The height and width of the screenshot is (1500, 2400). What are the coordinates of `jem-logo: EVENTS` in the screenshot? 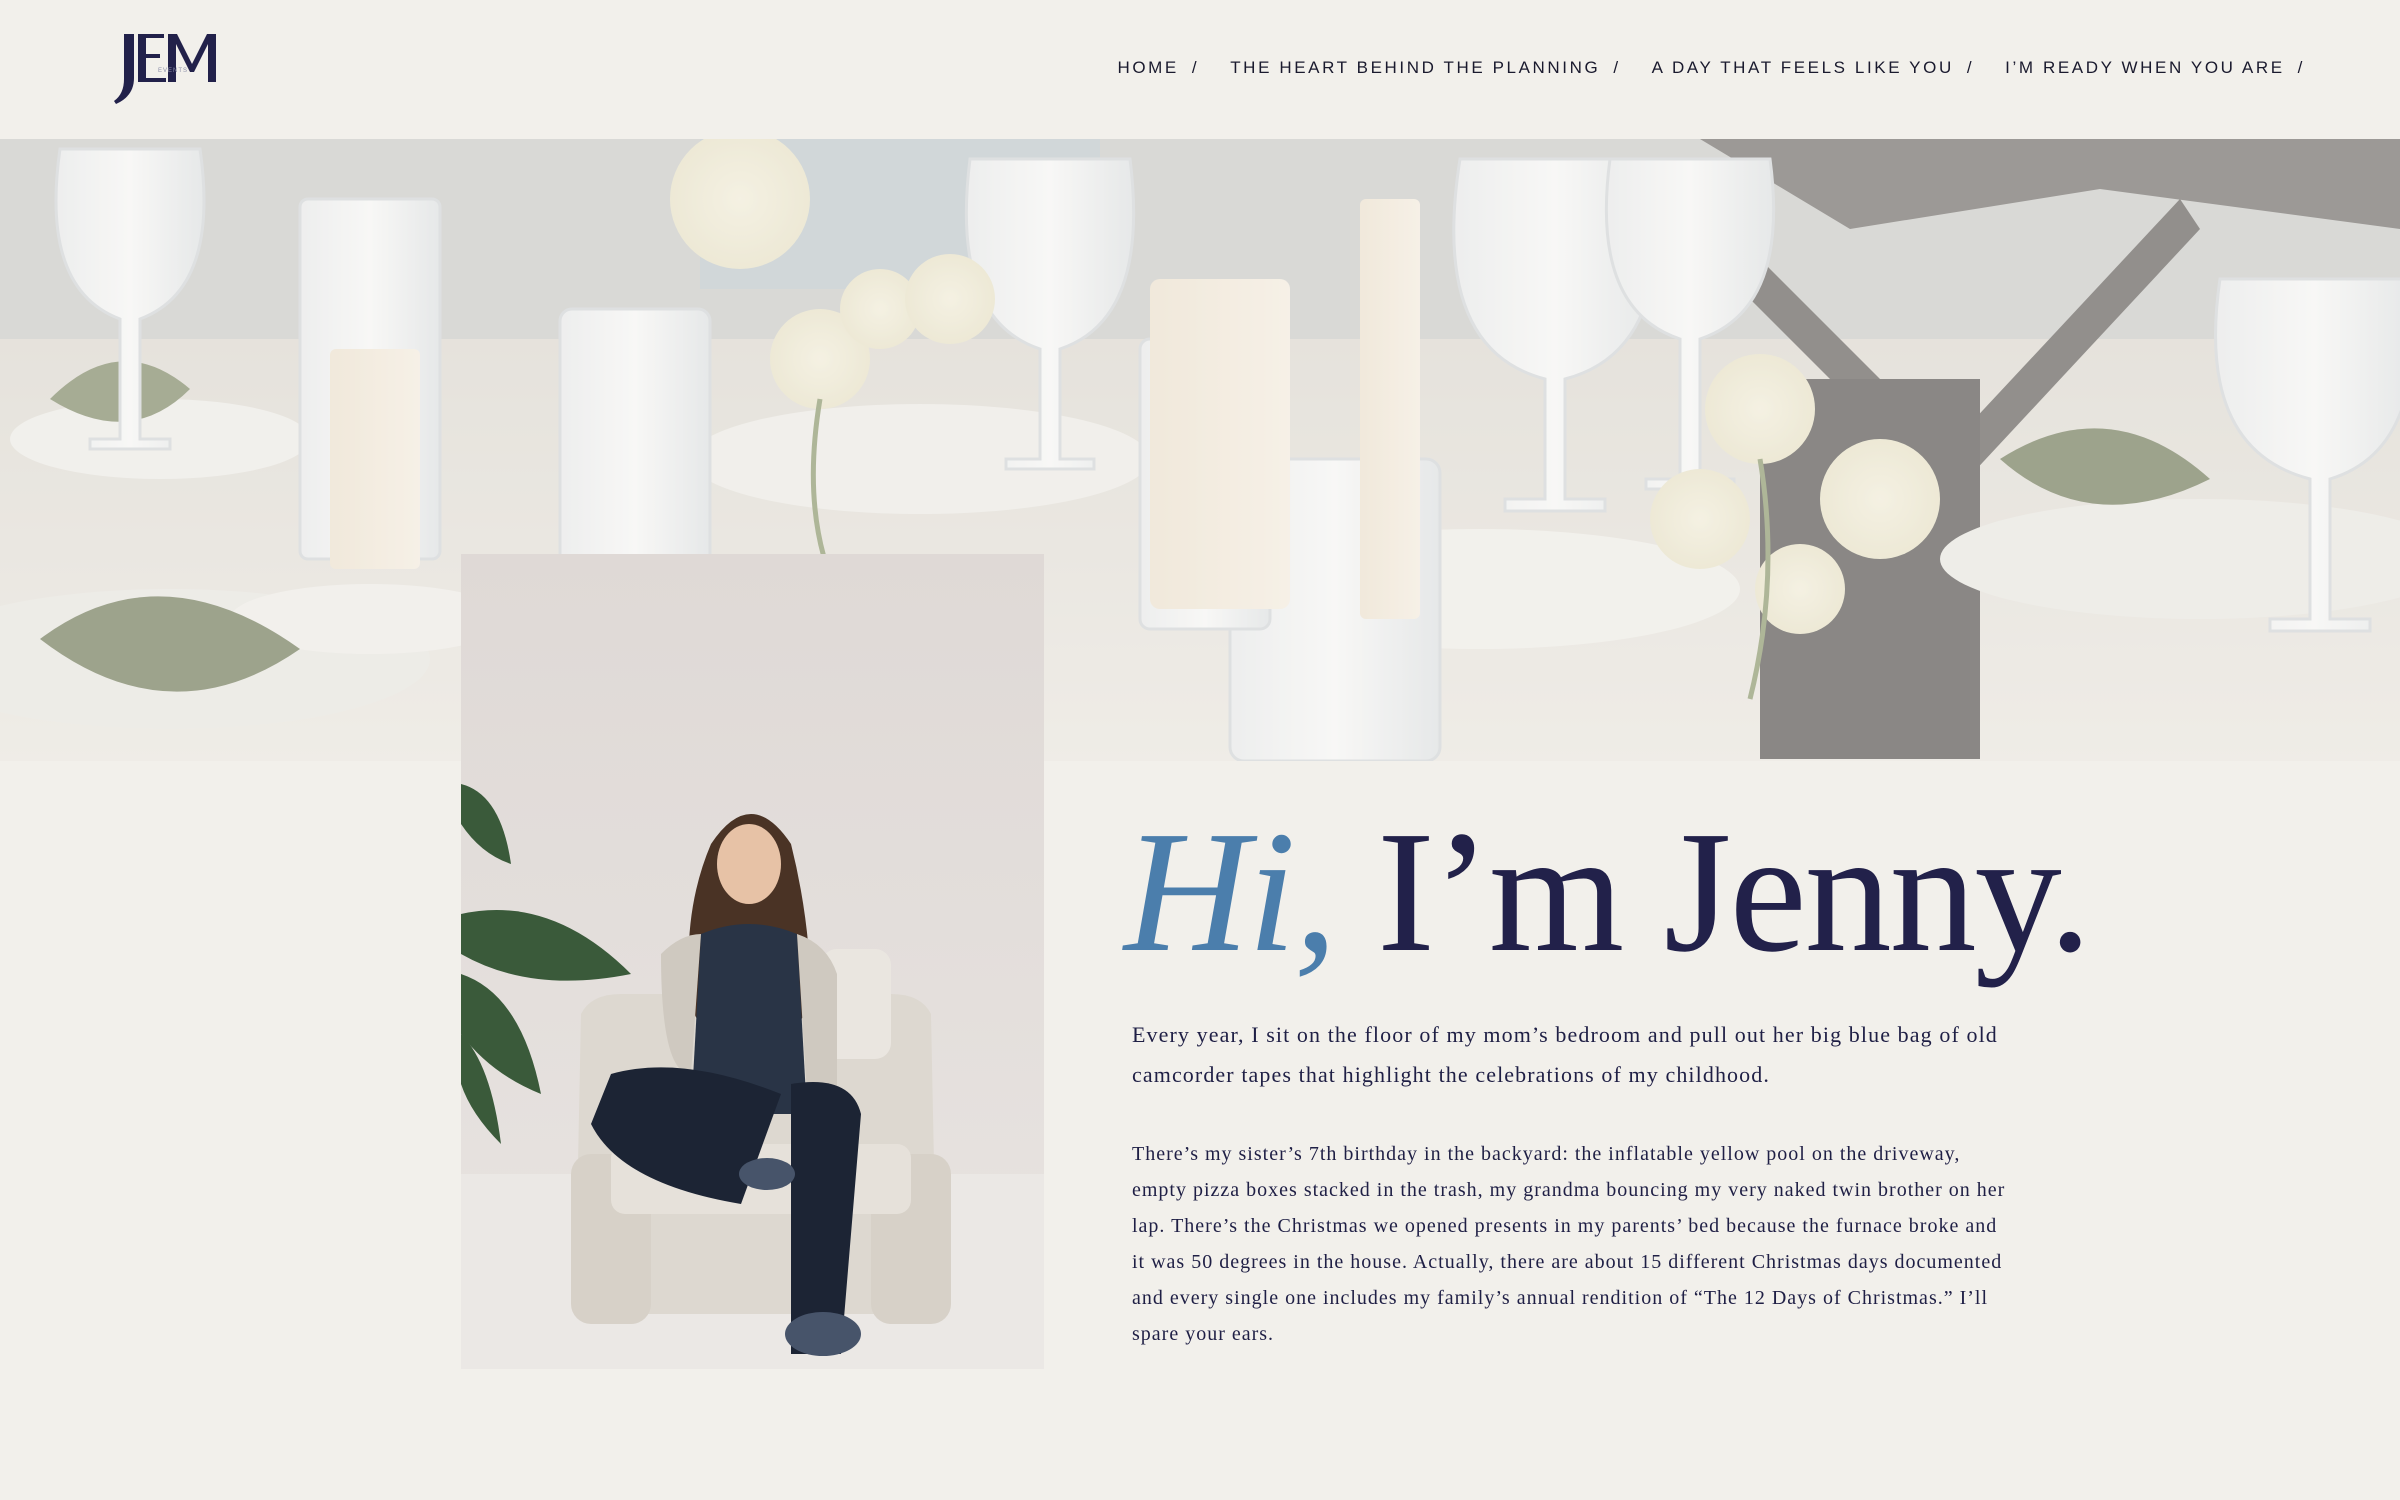 It's located at (167, 68).